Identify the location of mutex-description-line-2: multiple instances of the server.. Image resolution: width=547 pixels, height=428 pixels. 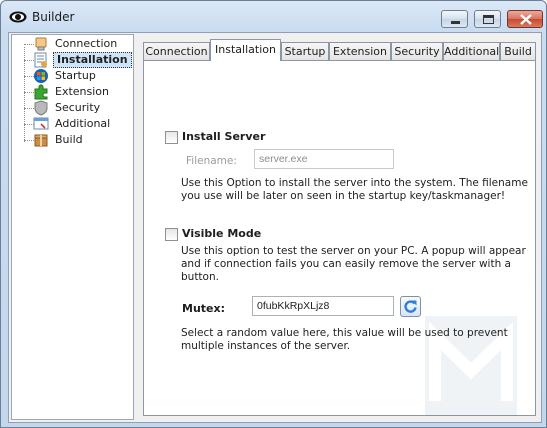
(266, 346).